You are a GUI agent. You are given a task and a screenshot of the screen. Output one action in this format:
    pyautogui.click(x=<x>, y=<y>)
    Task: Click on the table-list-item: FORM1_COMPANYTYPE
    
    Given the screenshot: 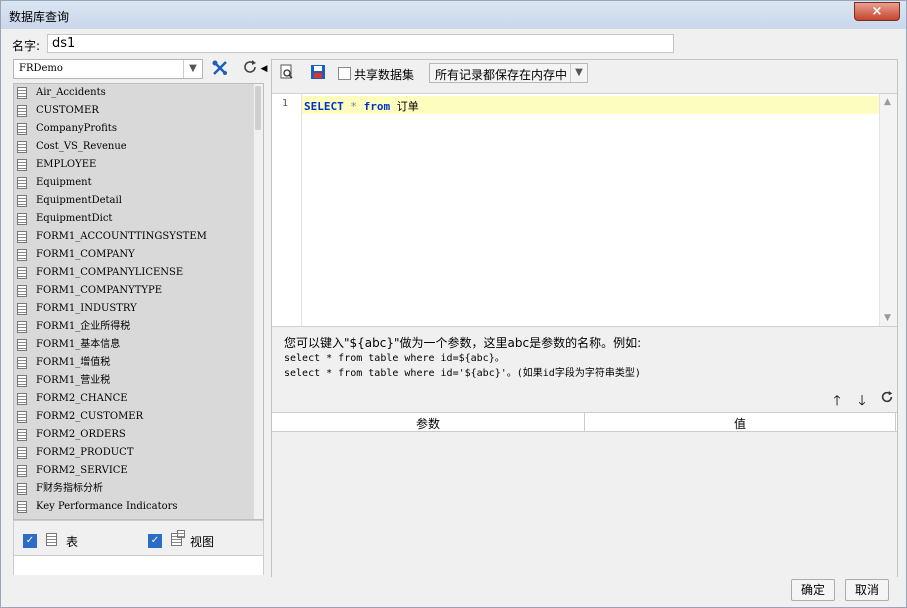 What is the action you would take?
    pyautogui.click(x=138, y=291)
    